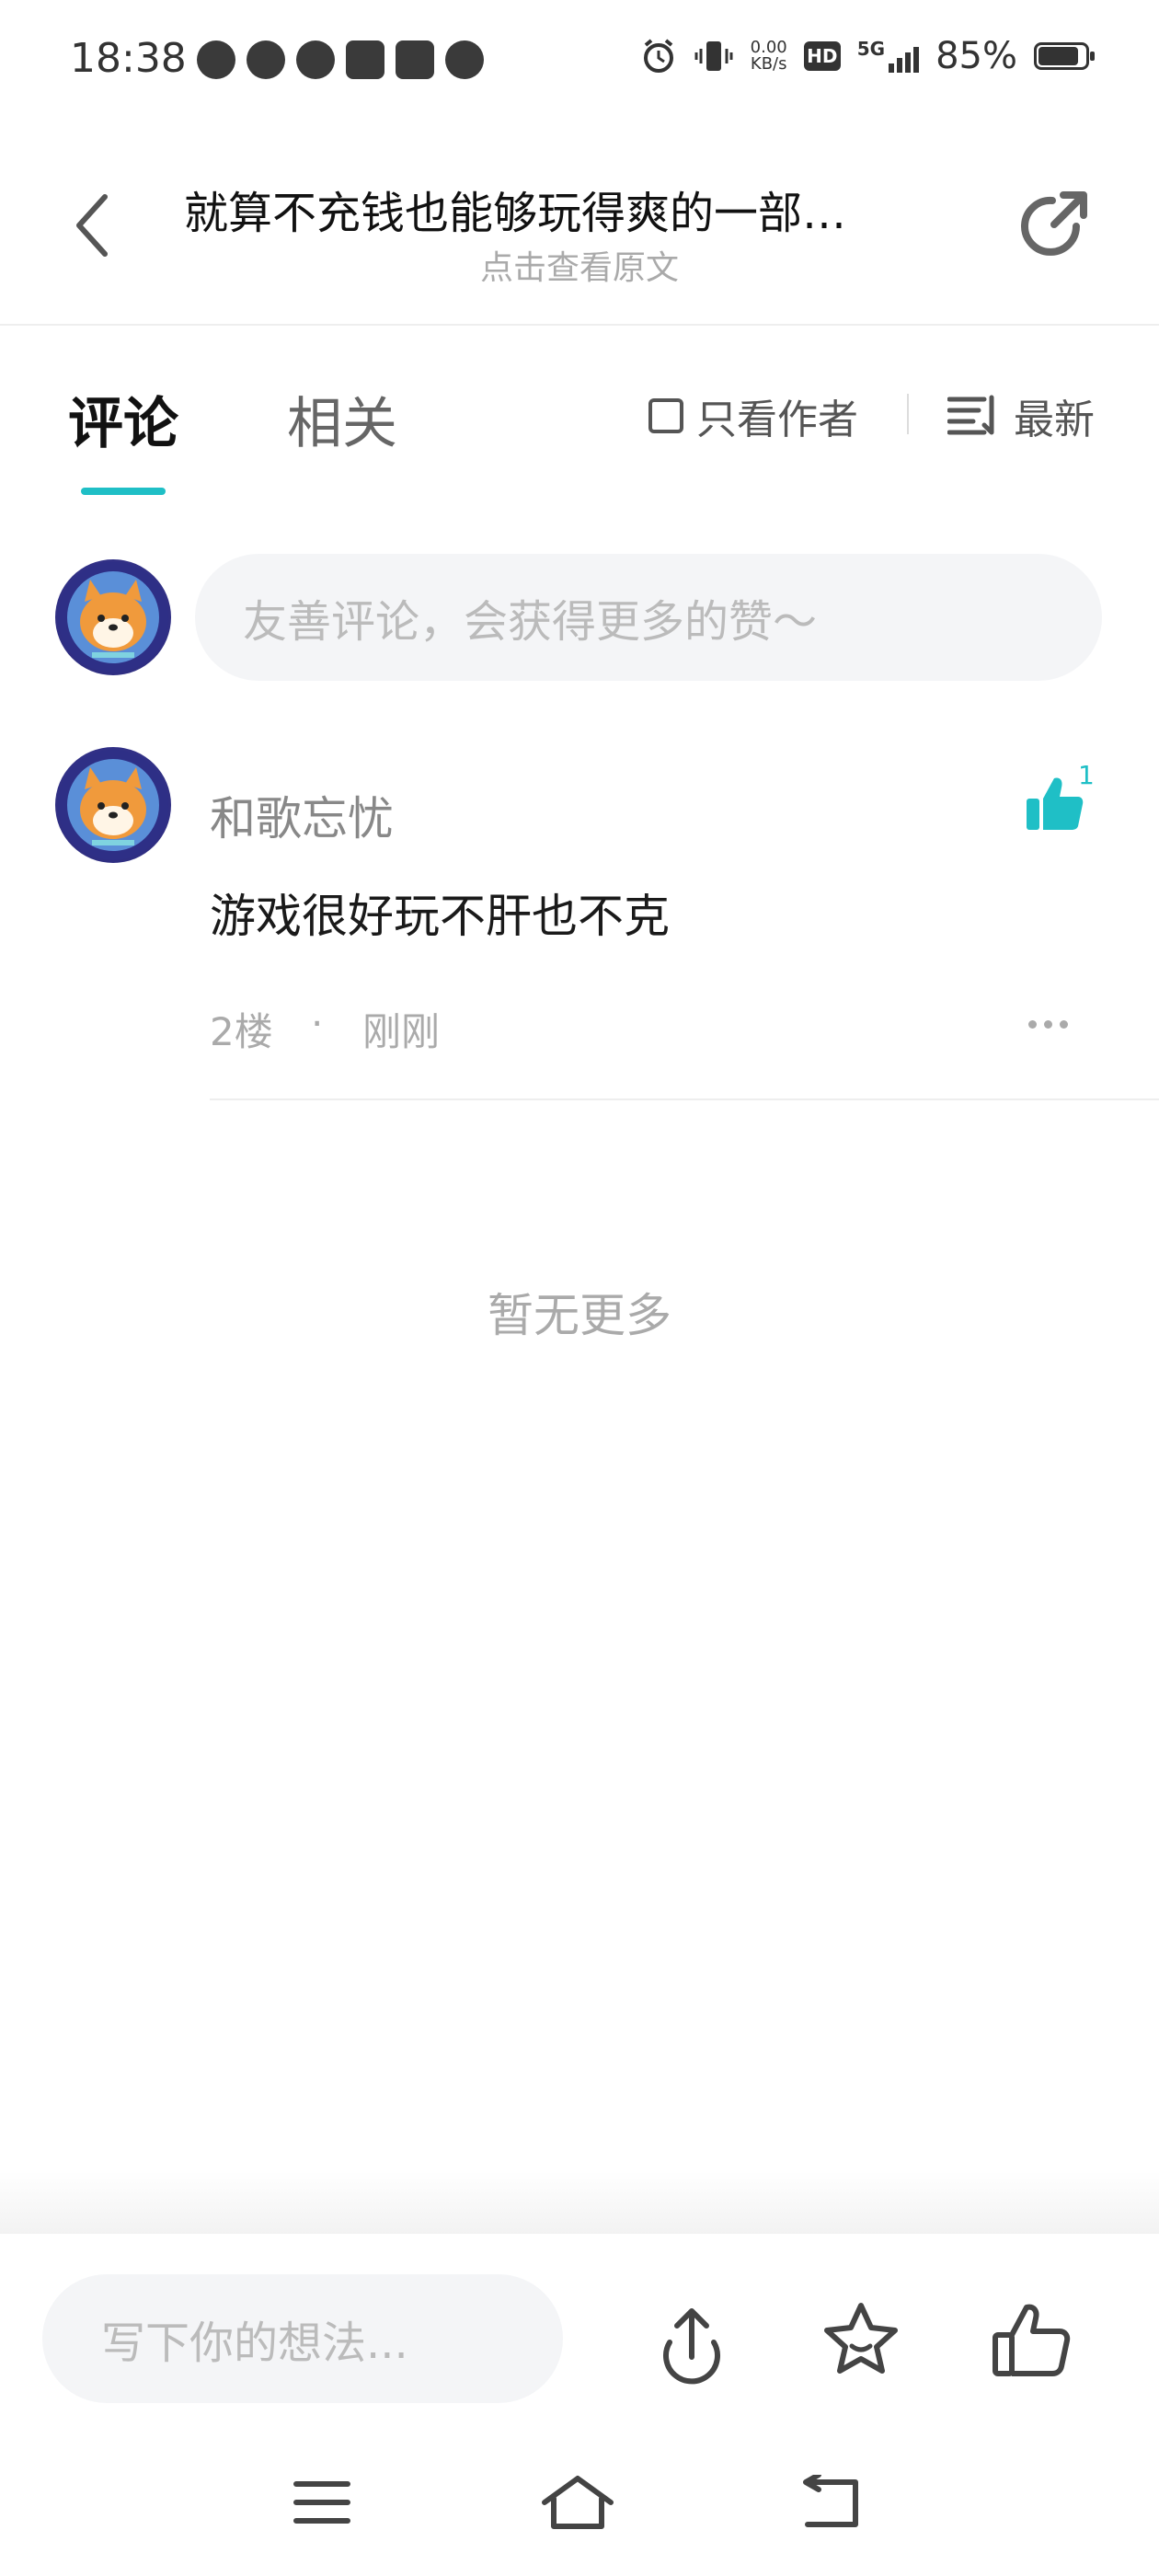  What do you see at coordinates (1064, 56) in the screenshot?
I see `battery-icon` at bounding box center [1064, 56].